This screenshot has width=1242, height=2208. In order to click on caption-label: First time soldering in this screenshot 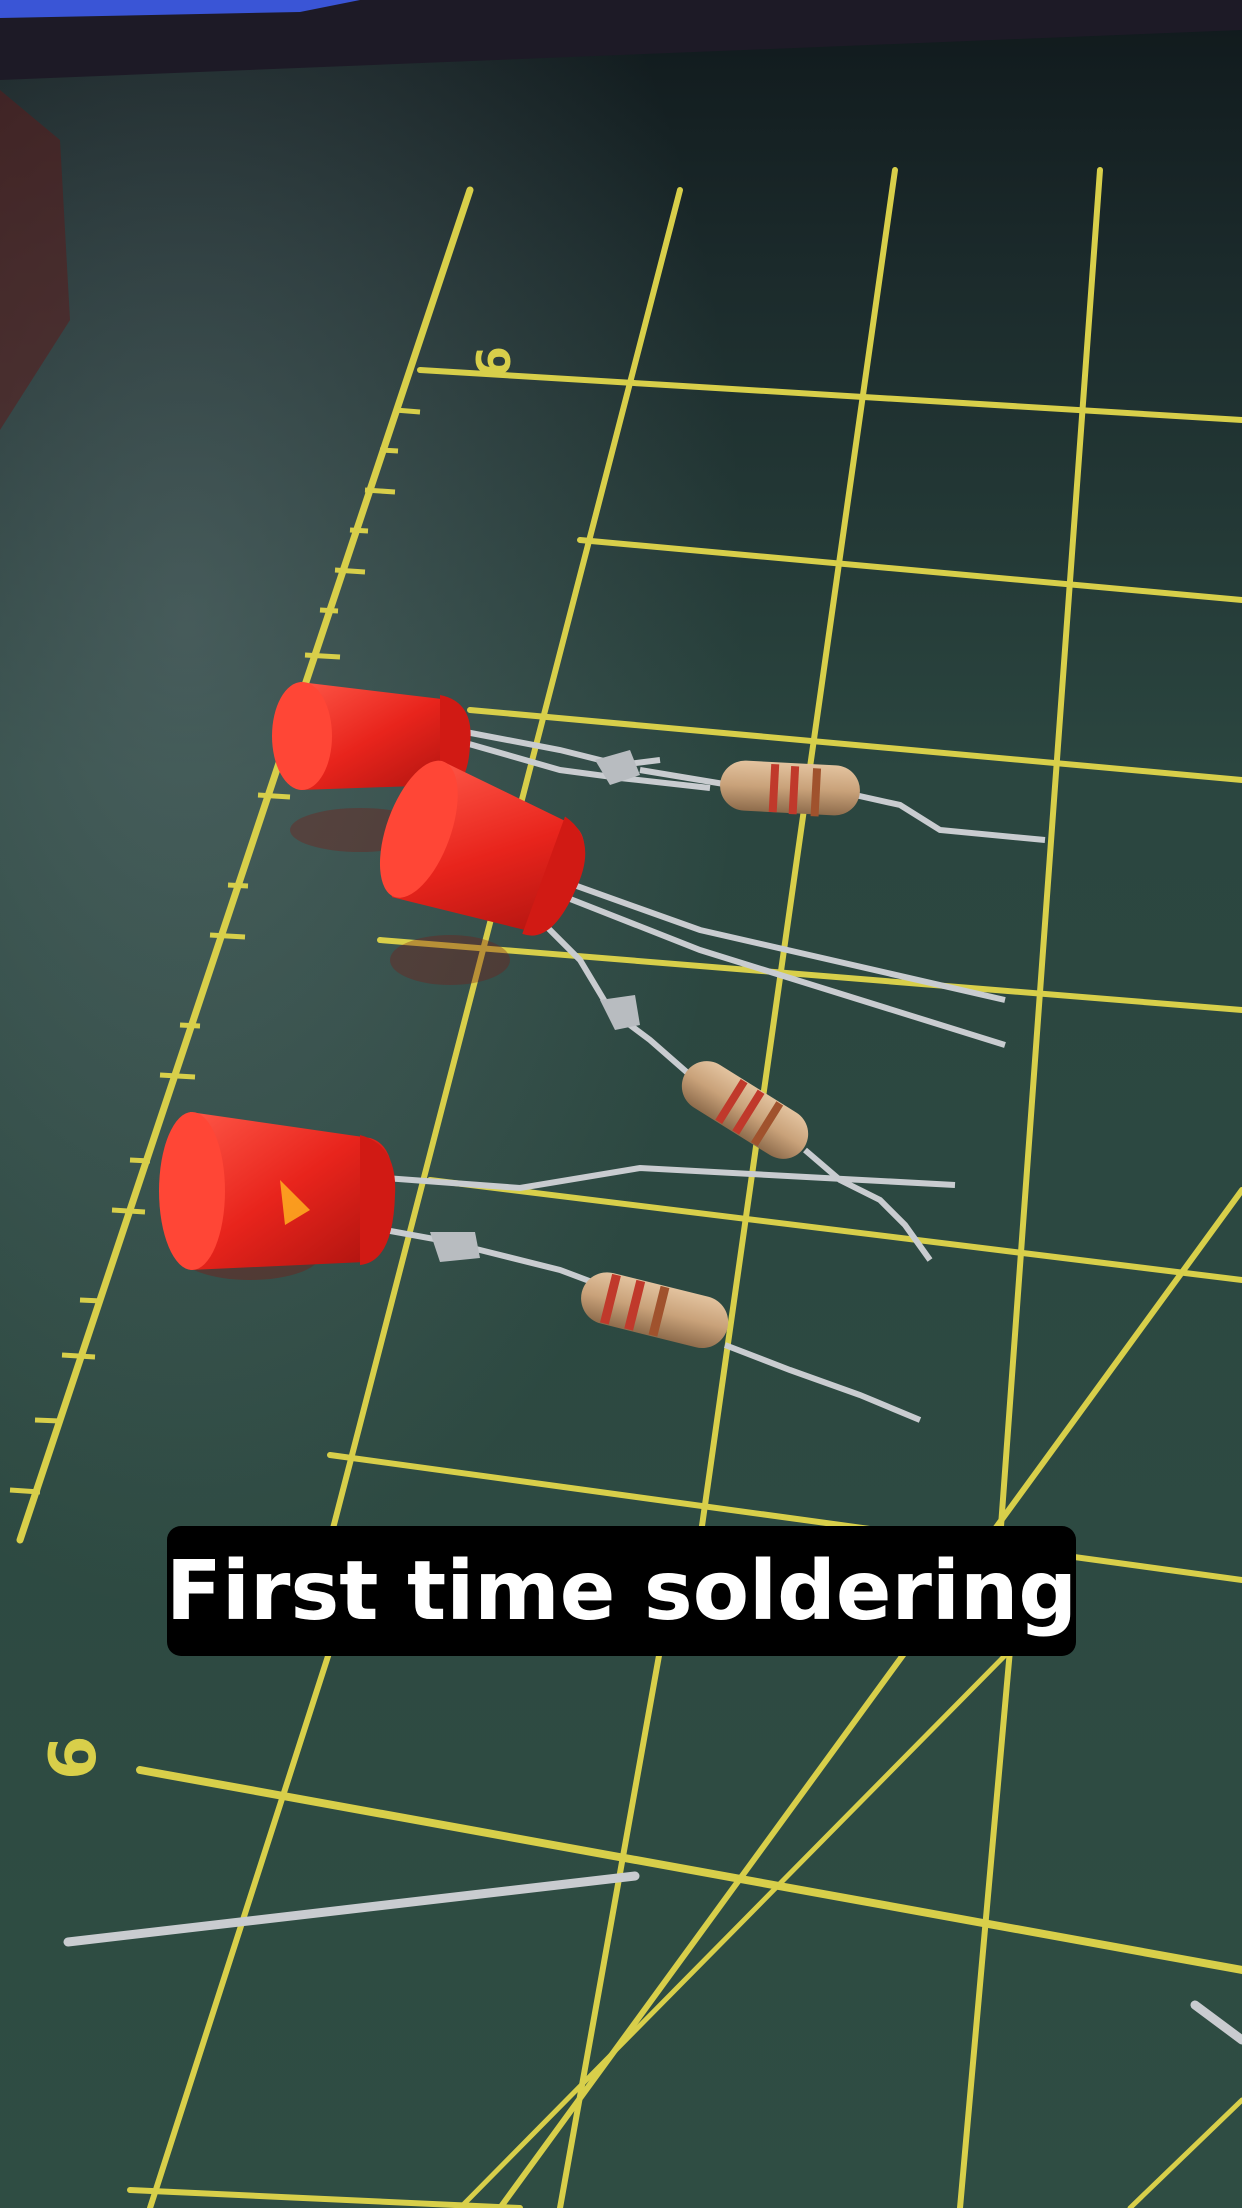, I will do `click(621, 1591)`.